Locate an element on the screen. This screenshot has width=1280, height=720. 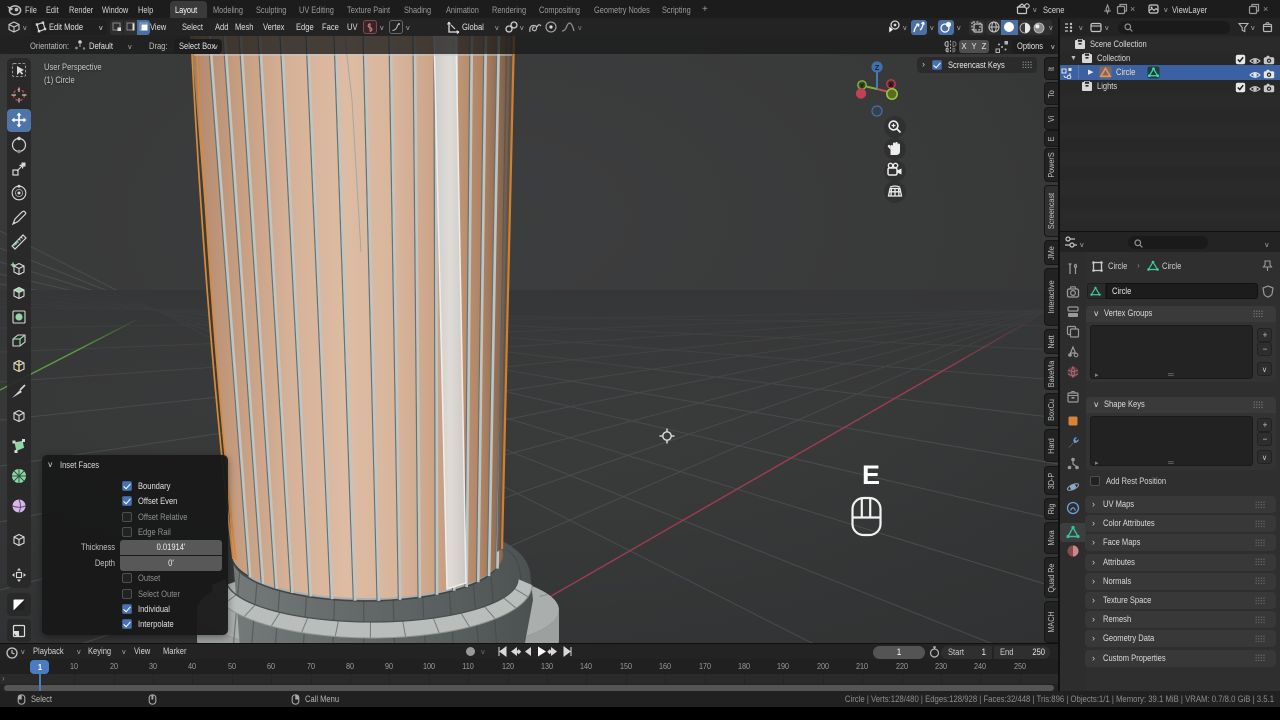
svg-text: Z is located at coordinates (877, 67).